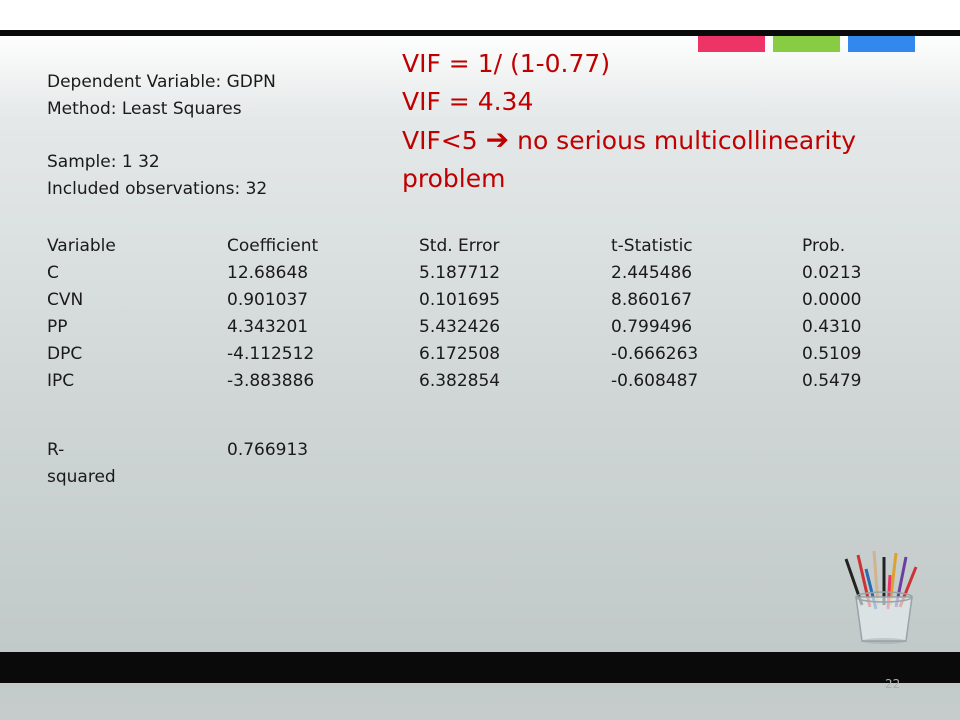  Describe the element at coordinates (268, 273) in the screenshot. I see `table-cell: 12.68648` at that location.